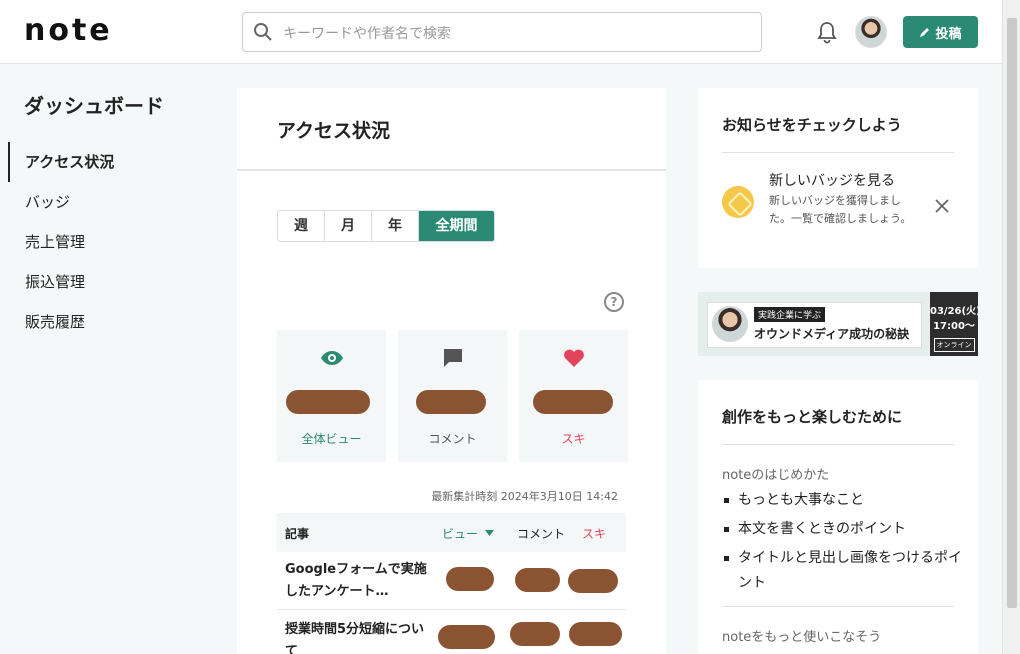 The height and width of the screenshot is (654, 1020). I want to click on updated-timestamp: 最新集計時刻 2024年3月10日 14:42, so click(524, 496).